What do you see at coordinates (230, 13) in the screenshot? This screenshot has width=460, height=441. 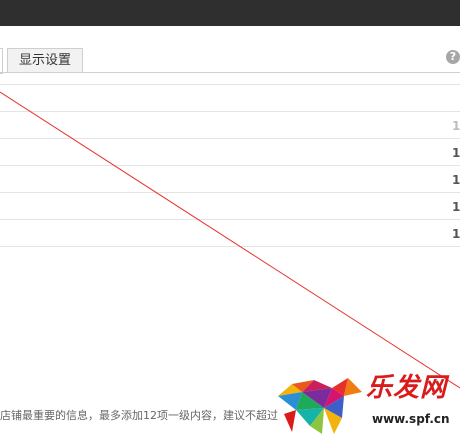 I see `top-bar` at bounding box center [230, 13].